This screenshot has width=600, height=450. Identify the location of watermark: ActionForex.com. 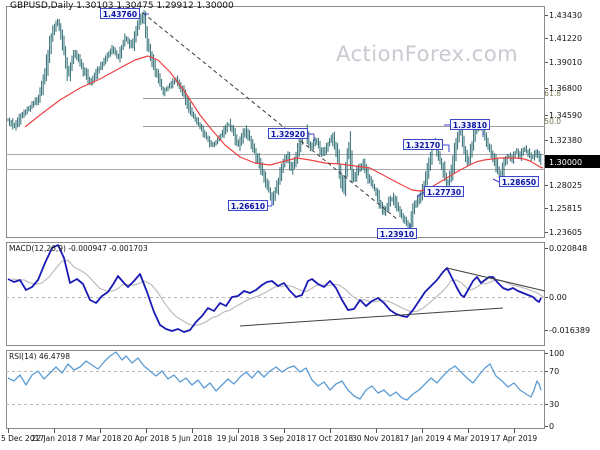
(427, 54).